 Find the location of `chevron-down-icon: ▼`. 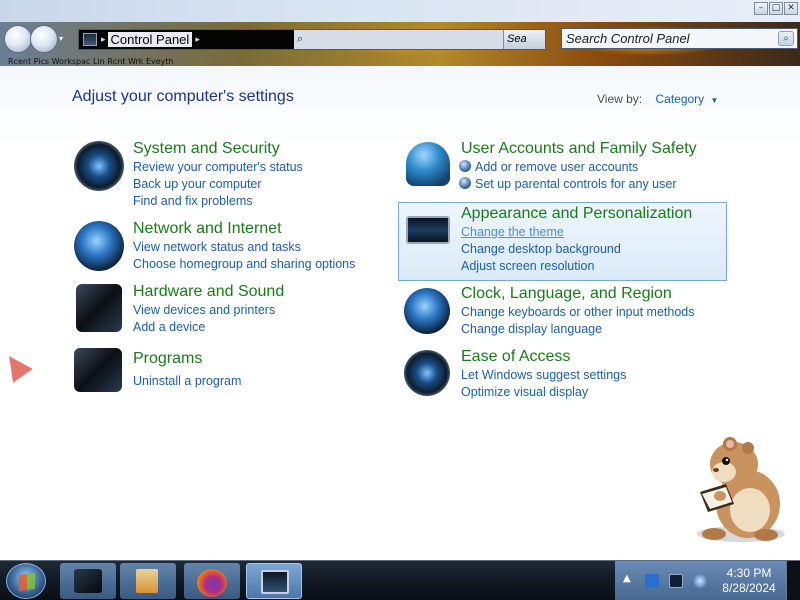

chevron-down-icon: ▼ is located at coordinates (715, 100).